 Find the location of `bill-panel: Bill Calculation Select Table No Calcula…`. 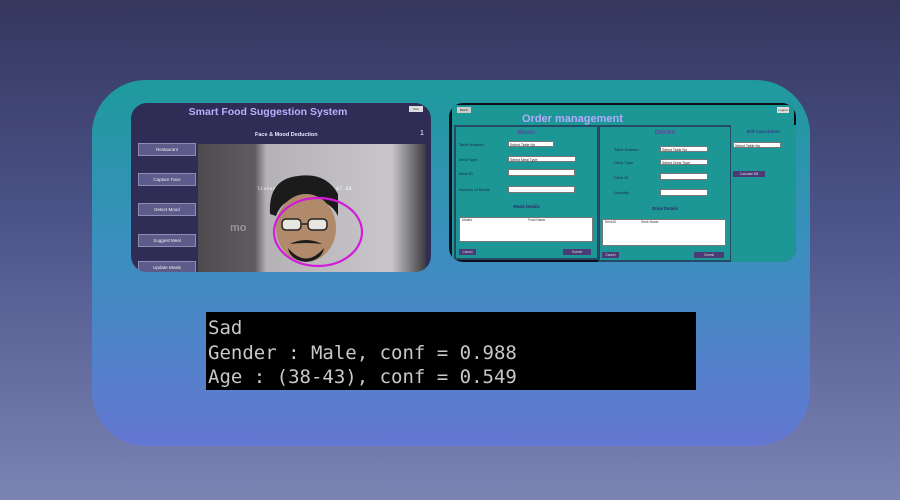

bill-panel: Bill Calculation Select Table No Calcula… is located at coordinates (763, 193).